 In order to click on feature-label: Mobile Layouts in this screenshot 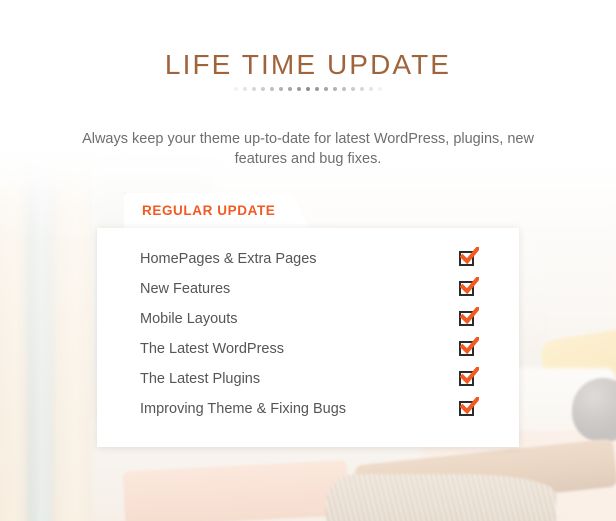, I will do `click(189, 319)`.